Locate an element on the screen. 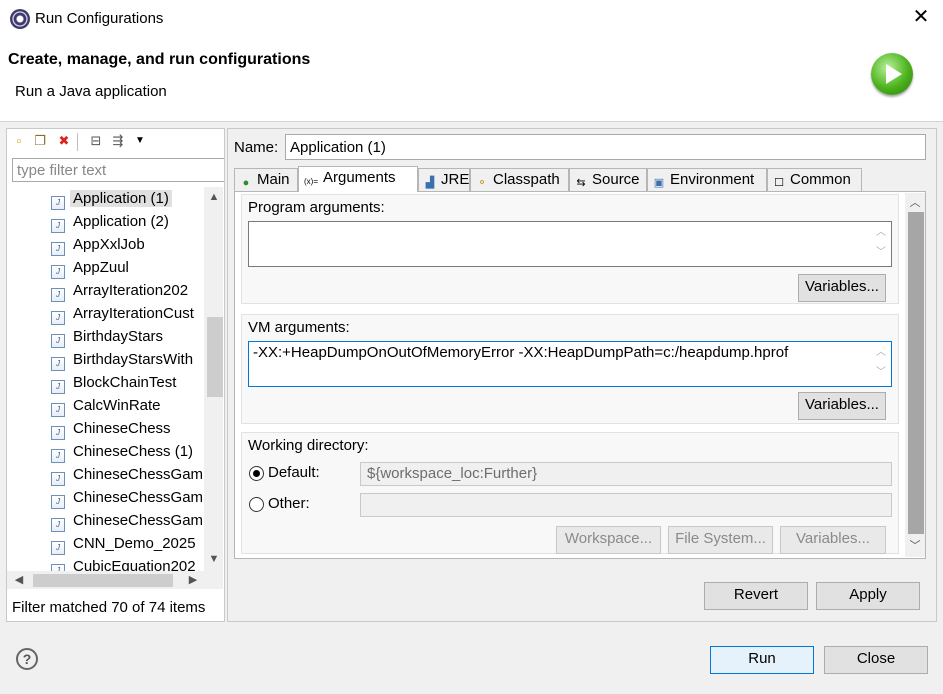  close-button: Close is located at coordinates (876, 660).